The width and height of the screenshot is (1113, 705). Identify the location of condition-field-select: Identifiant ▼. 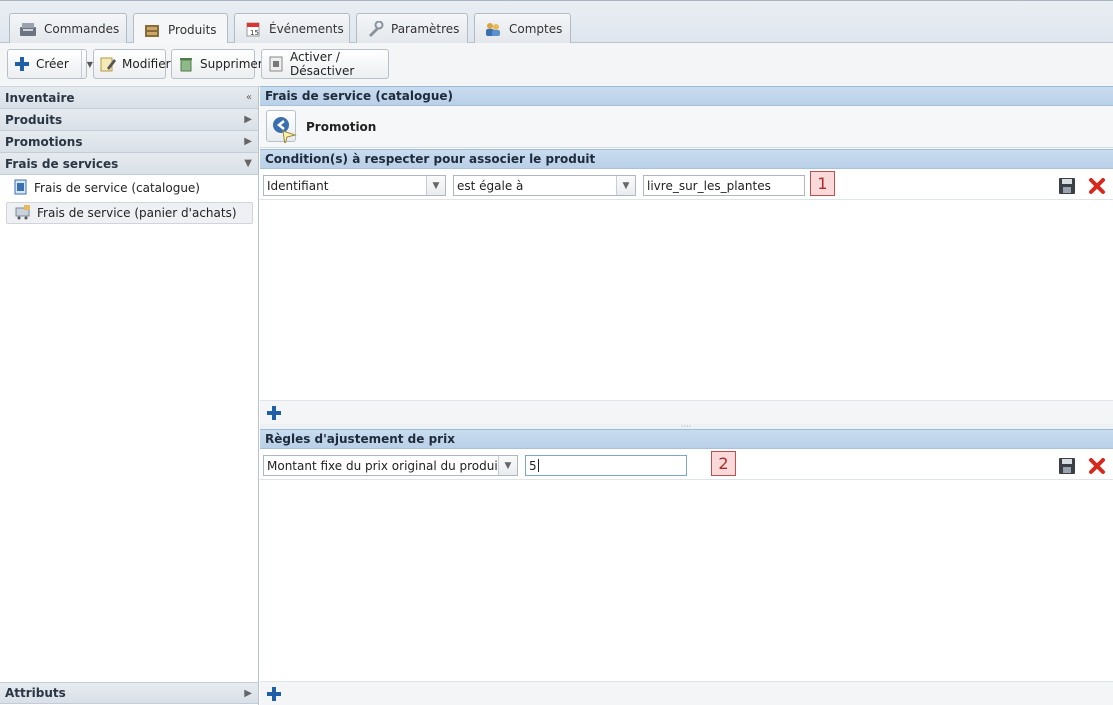
(354, 185).